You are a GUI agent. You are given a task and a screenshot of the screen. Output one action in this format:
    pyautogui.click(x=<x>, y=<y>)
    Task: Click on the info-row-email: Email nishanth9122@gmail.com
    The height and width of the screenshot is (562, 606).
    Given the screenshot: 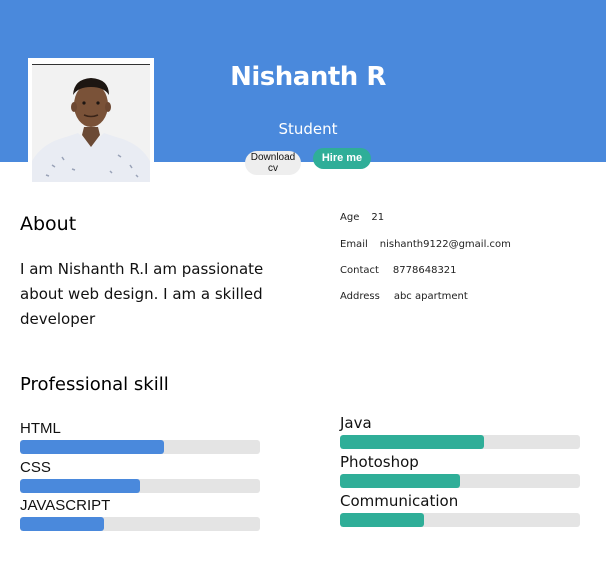 What is the action you would take?
    pyautogui.click(x=425, y=244)
    